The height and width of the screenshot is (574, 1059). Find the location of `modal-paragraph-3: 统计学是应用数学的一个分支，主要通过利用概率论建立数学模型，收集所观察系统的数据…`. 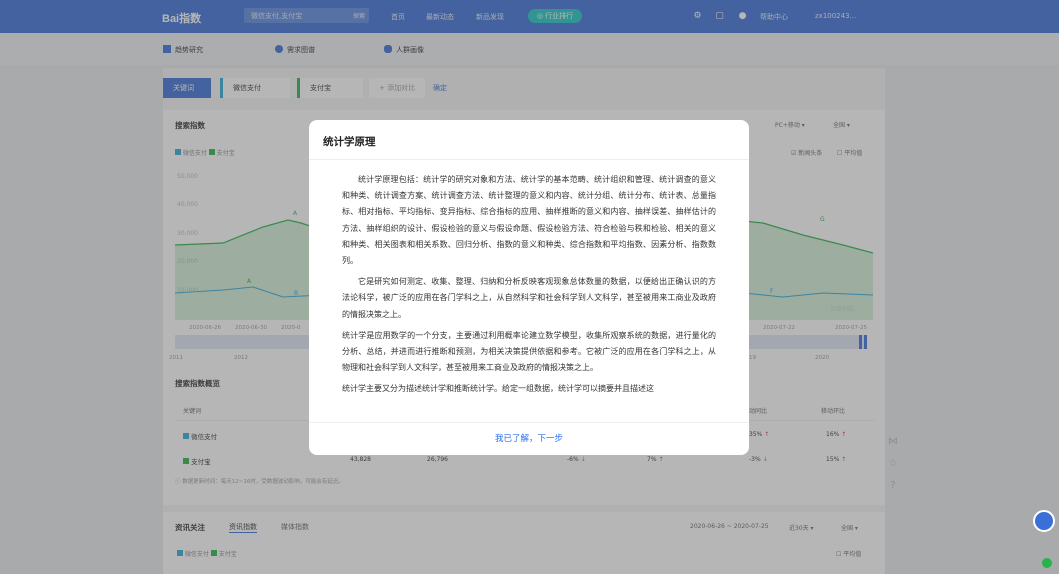

modal-paragraph-3: 统计学是应用数学的一个分支，主要通过利用概率论建立数学模型，收集所观察系统的数据… is located at coordinates (529, 351).